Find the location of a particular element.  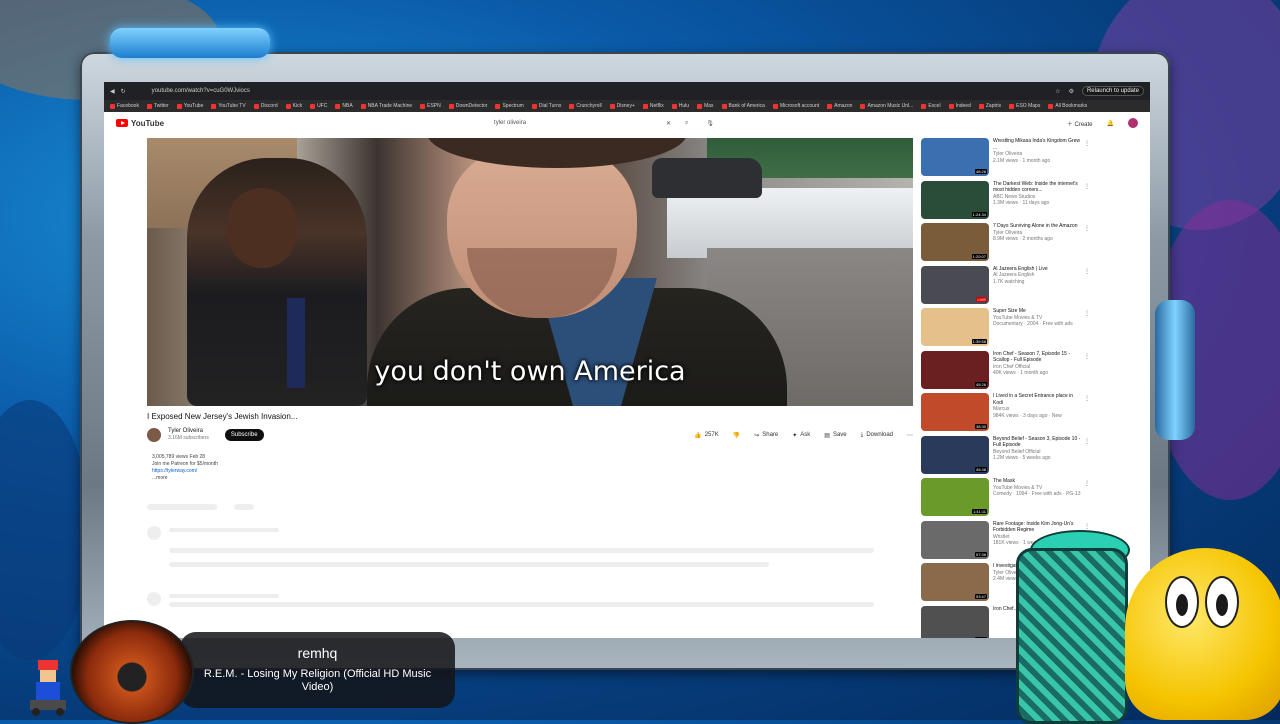

more-actions-icon: ⋯ is located at coordinates (910, 435).